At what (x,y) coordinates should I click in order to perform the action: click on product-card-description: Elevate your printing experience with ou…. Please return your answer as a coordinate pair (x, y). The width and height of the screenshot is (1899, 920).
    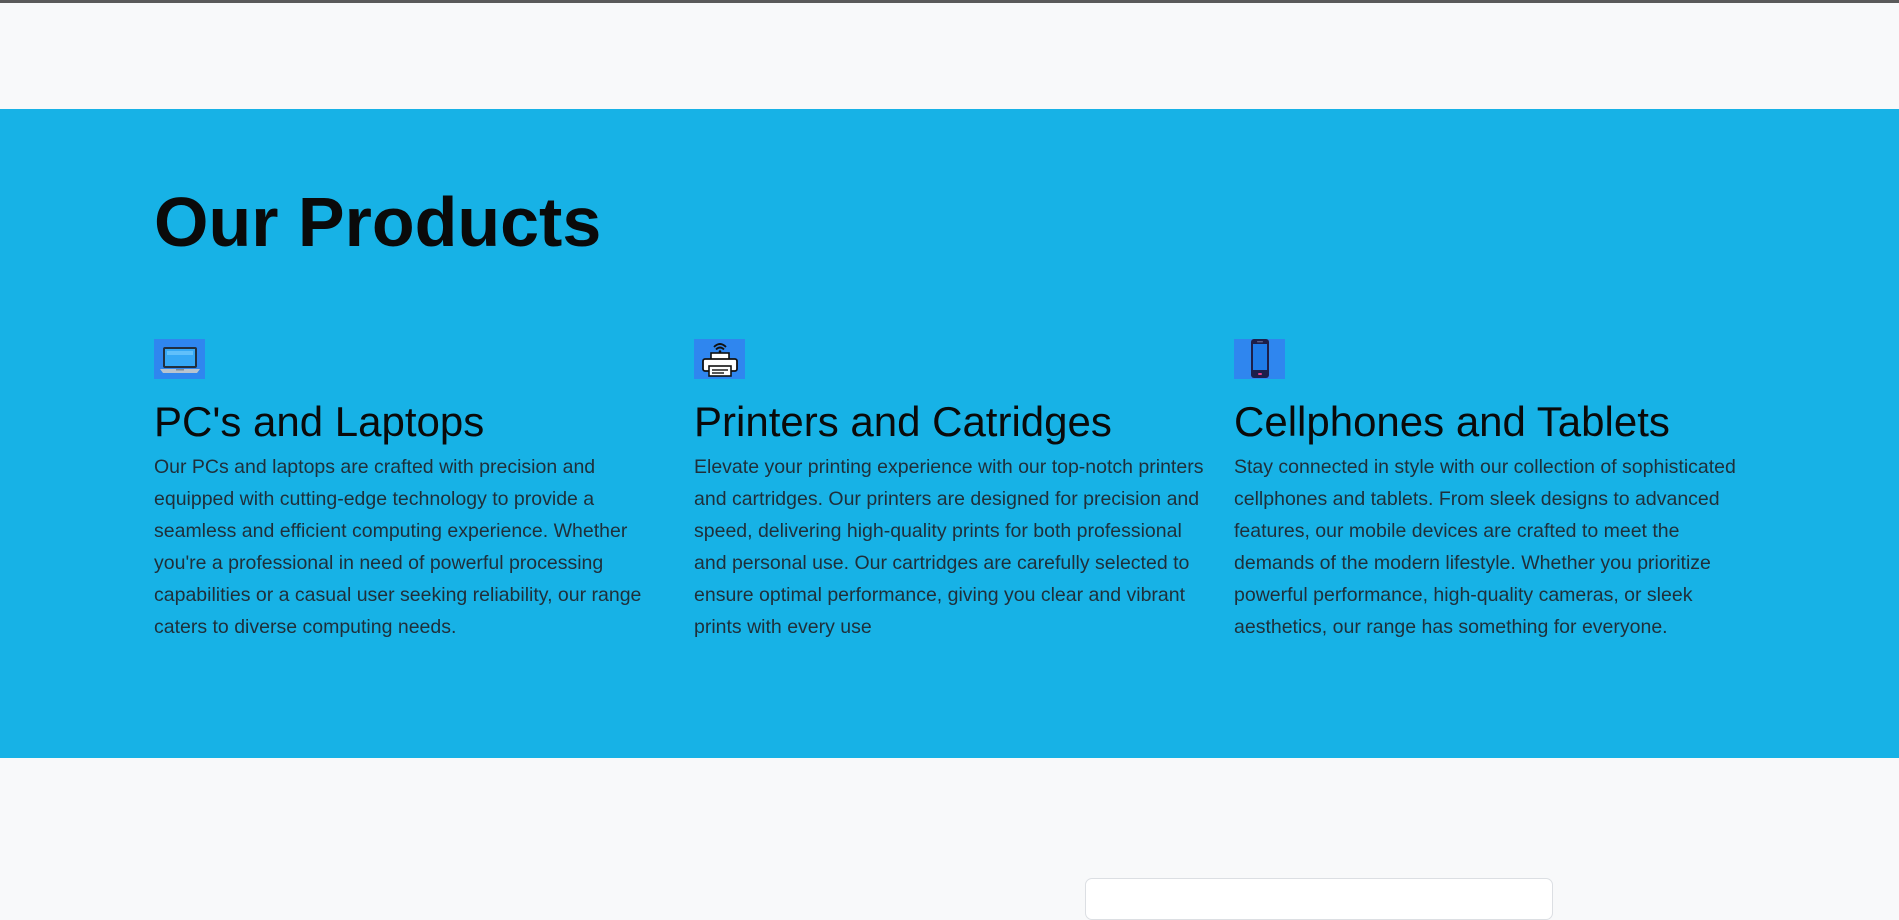
    Looking at the image, I should click on (949, 547).